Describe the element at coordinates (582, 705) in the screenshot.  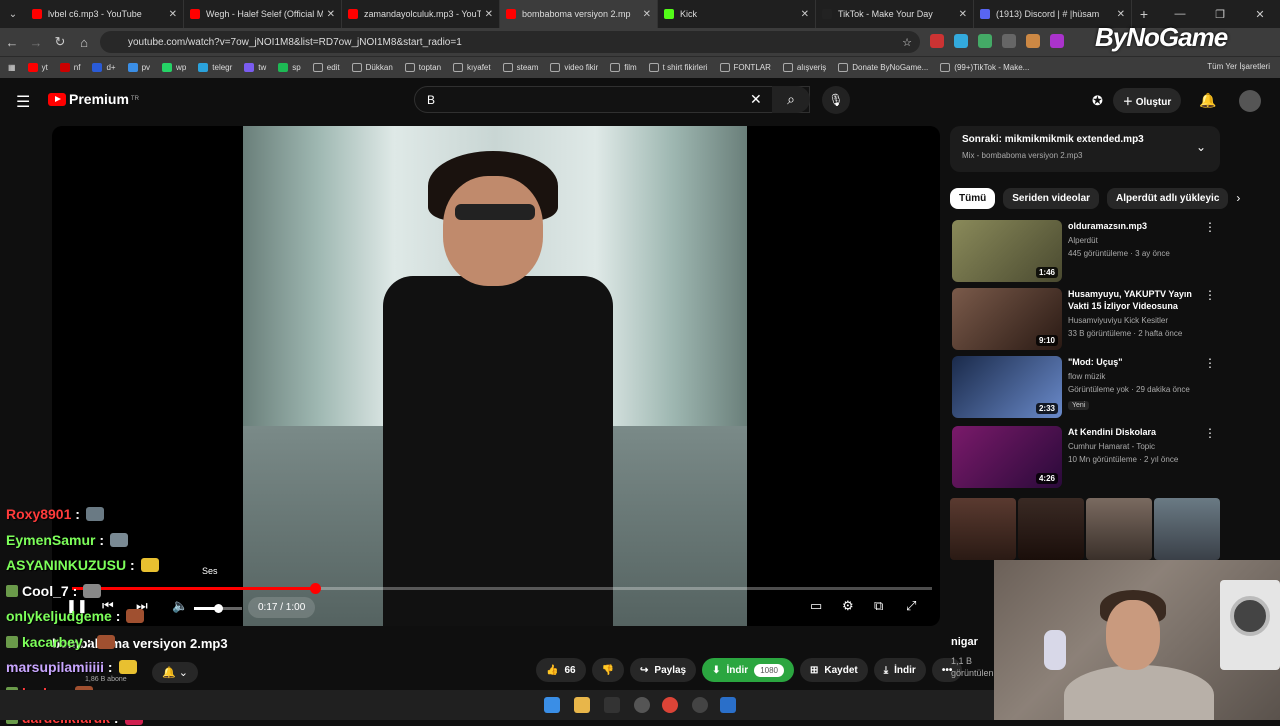
I see `file-explorer-icon` at that location.